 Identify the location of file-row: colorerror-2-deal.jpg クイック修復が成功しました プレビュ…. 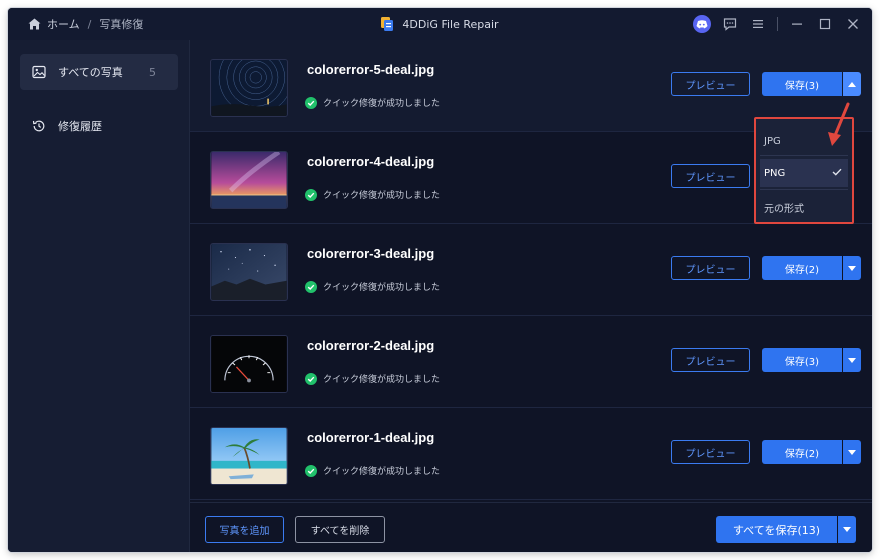
(531, 362).